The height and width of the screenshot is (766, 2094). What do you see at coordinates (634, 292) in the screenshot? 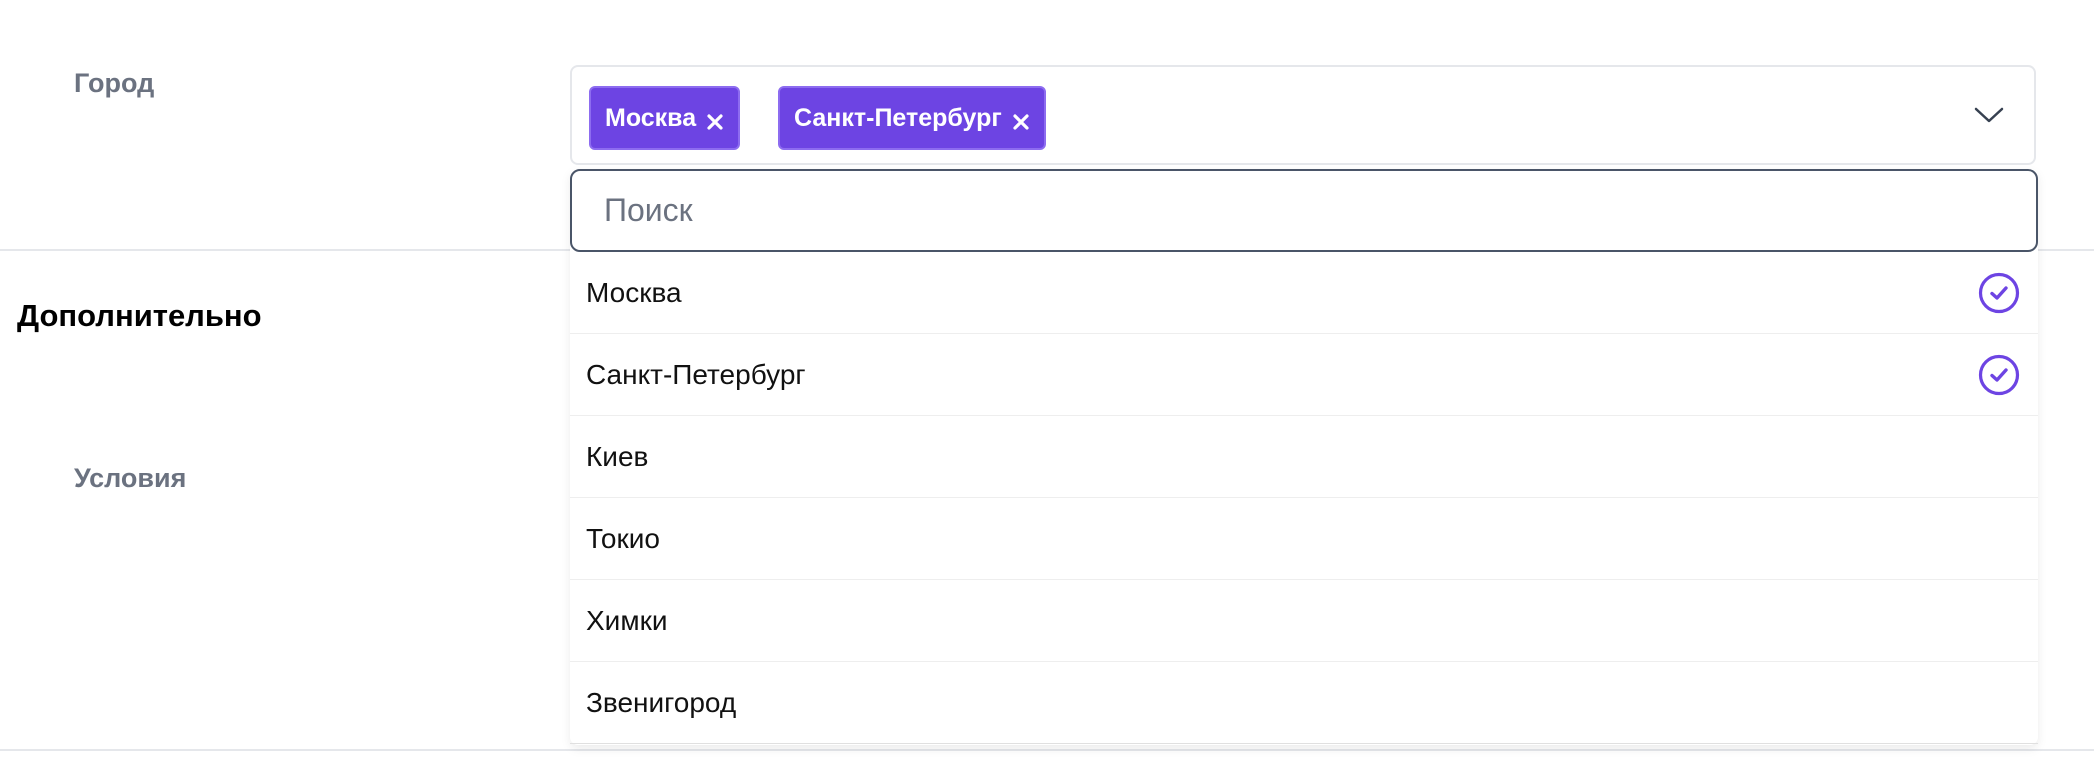
I see `option-label: Москва` at bounding box center [634, 292].